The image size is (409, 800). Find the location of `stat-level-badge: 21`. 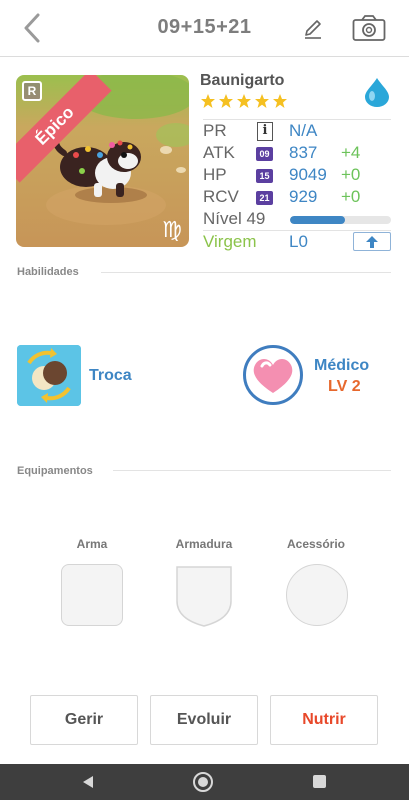

stat-level-badge: 21 is located at coordinates (264, 198).